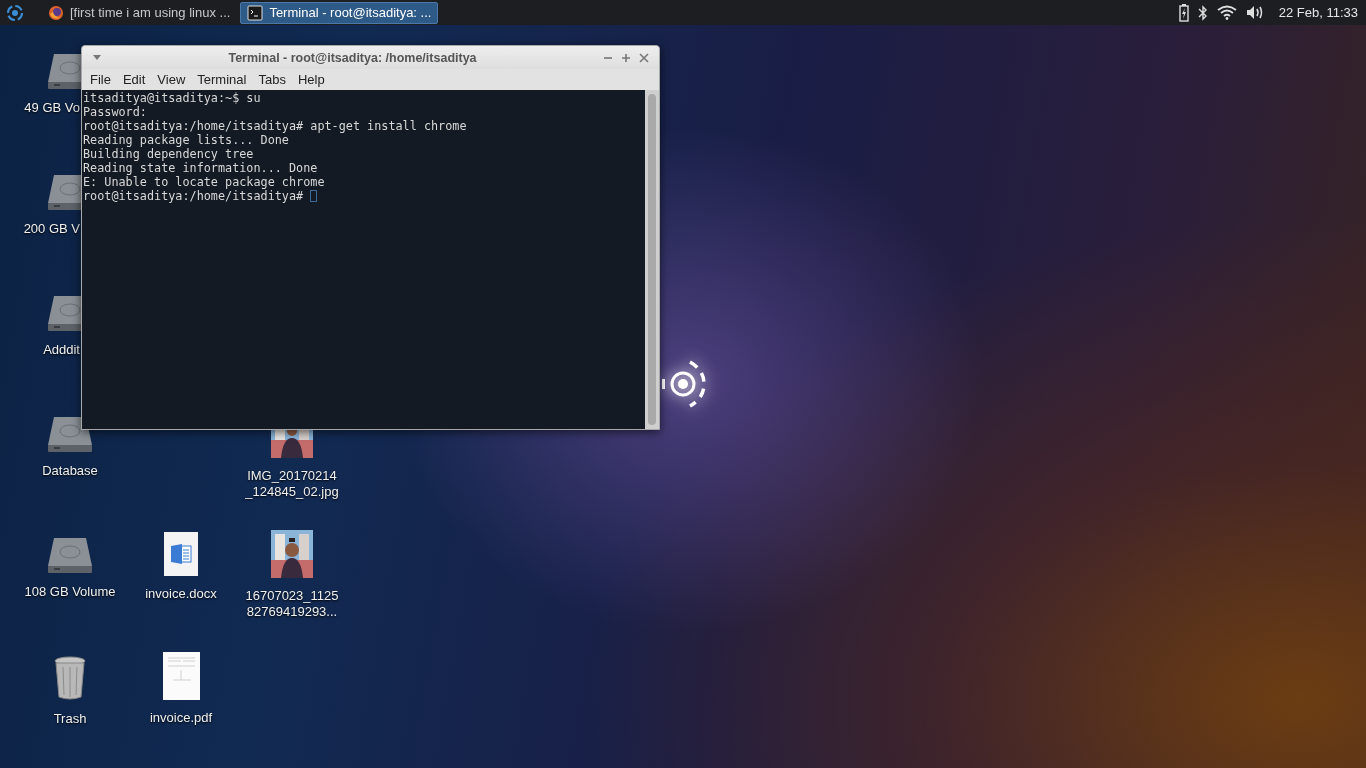 The image size is (1366, 768). What do you see at coordinates (70, 471) in the screenshot?
I see `desktop-icon-label: Database` at bounding box center [70, 471].